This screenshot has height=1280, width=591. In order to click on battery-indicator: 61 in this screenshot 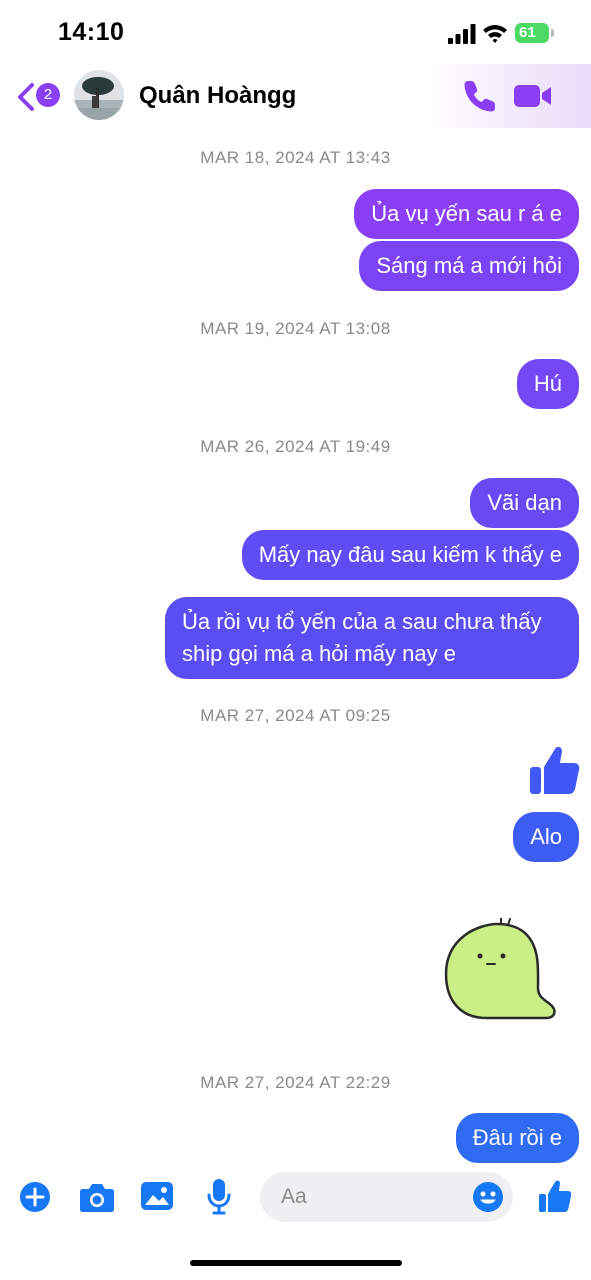, I will do `click(535, 33)`.